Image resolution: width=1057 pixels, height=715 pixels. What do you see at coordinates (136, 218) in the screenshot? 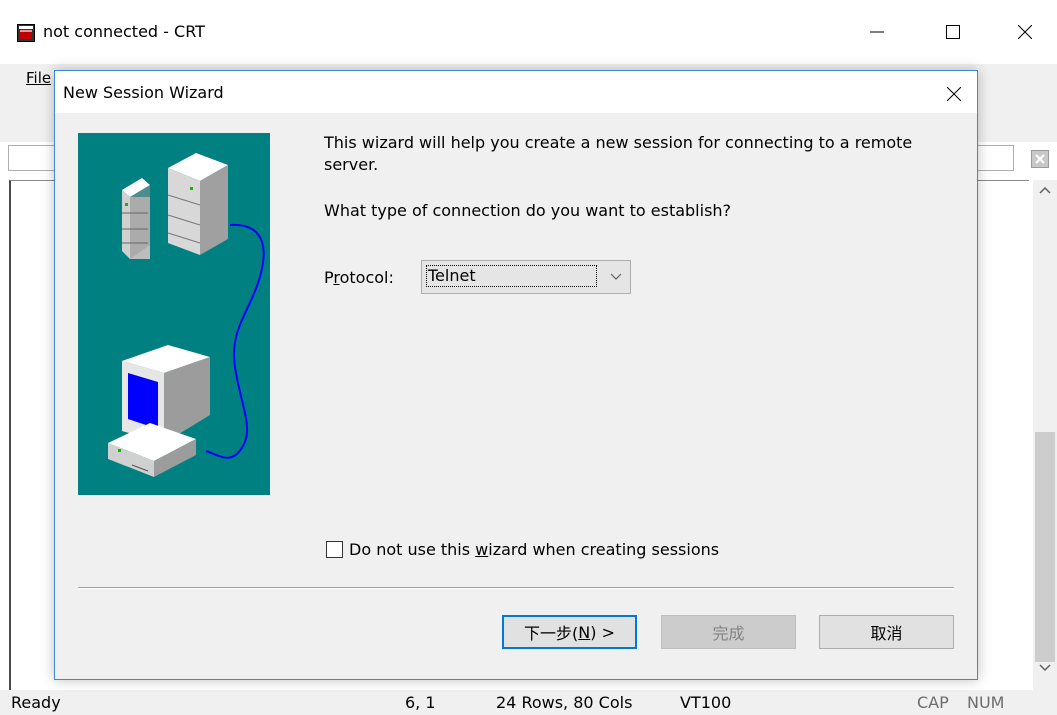
I see `small-server-icon` at bounding box center [136, 218].